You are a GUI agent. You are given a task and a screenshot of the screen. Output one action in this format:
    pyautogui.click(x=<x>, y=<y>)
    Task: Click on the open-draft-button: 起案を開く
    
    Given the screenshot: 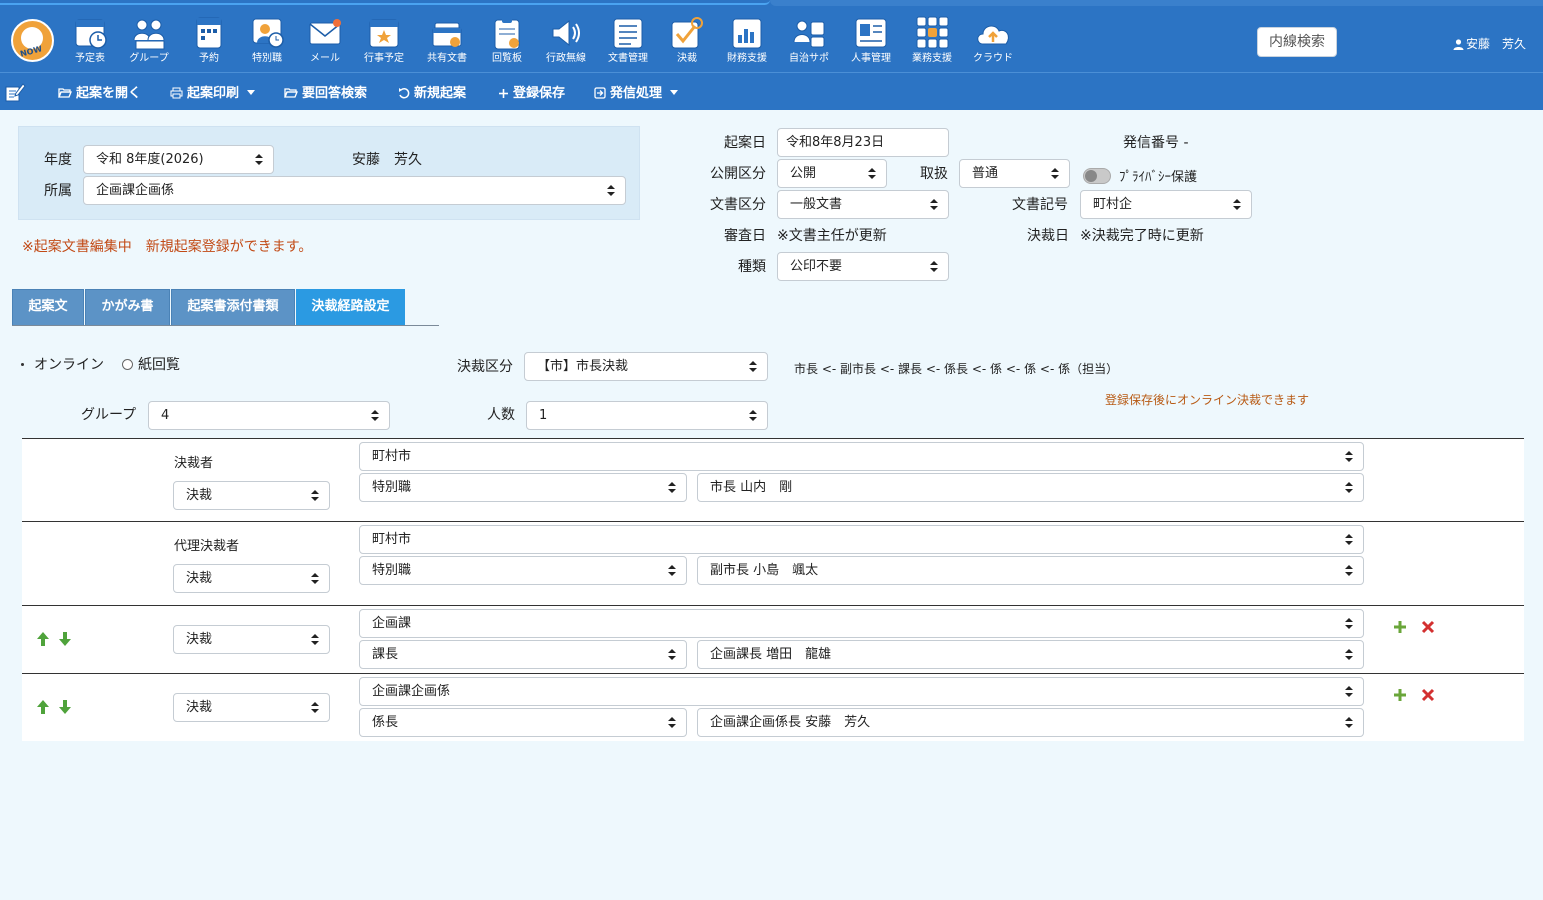 What is the action you would take?
    pyautogui.click(x=99, y=91)
    